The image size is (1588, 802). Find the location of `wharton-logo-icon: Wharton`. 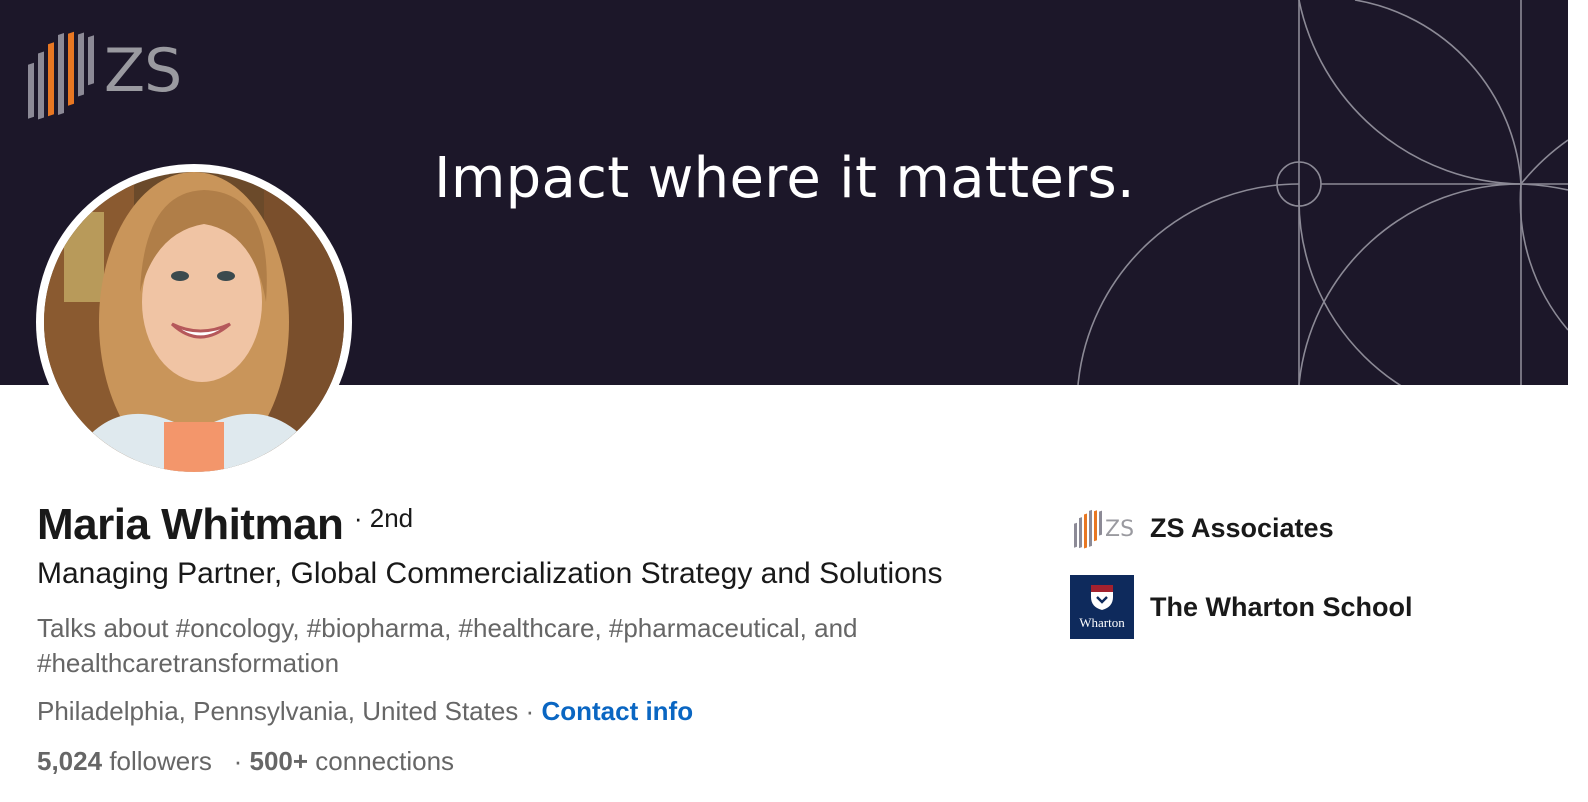

wharton-logo-icon: Wharton is located at coordinates (1102, 607).